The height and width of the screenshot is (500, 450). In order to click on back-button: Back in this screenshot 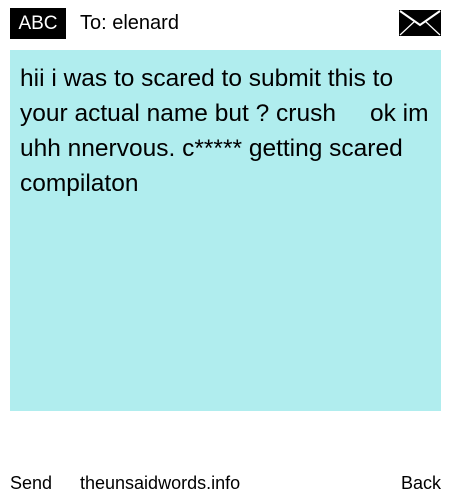, I will do `click(421, 483)`.